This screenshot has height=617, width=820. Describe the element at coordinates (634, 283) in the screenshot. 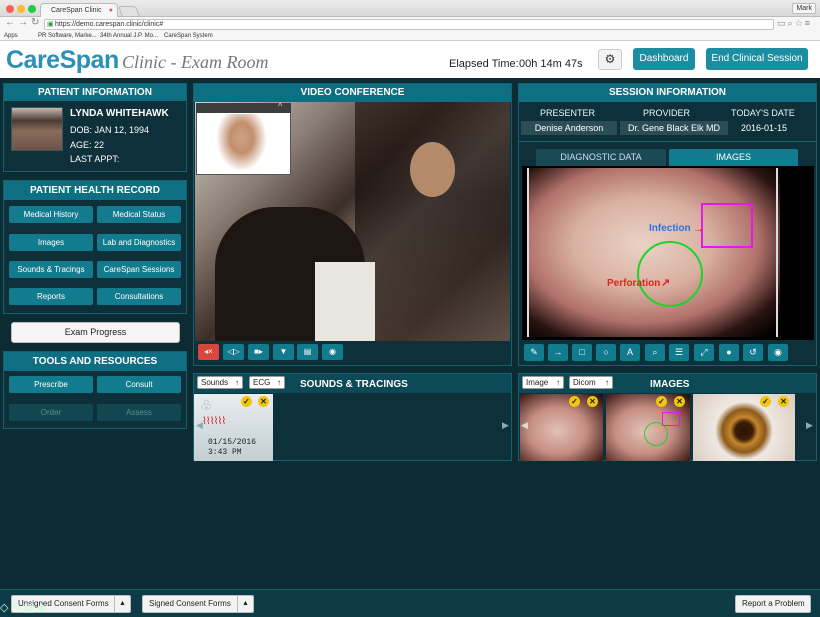

I see `perforation-annotation: Perforation` at that location.